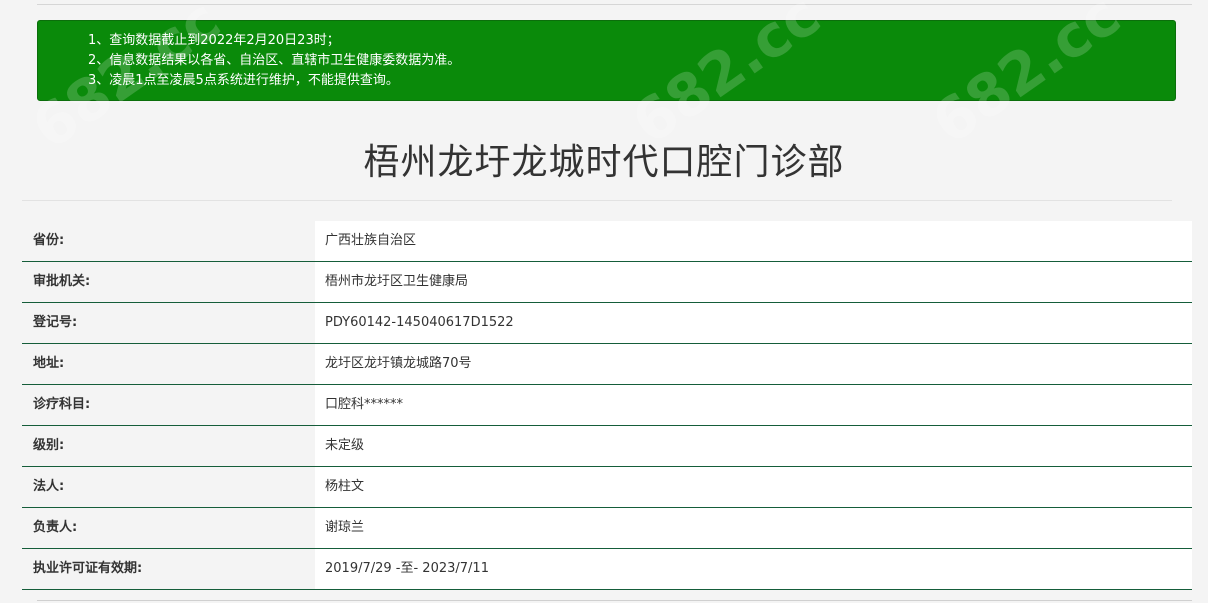  What do you see at coordinates (55, 527) in the screenshot?
I see `row-label-person-in-charge: 负责人:` at bounding box center [55, 527].